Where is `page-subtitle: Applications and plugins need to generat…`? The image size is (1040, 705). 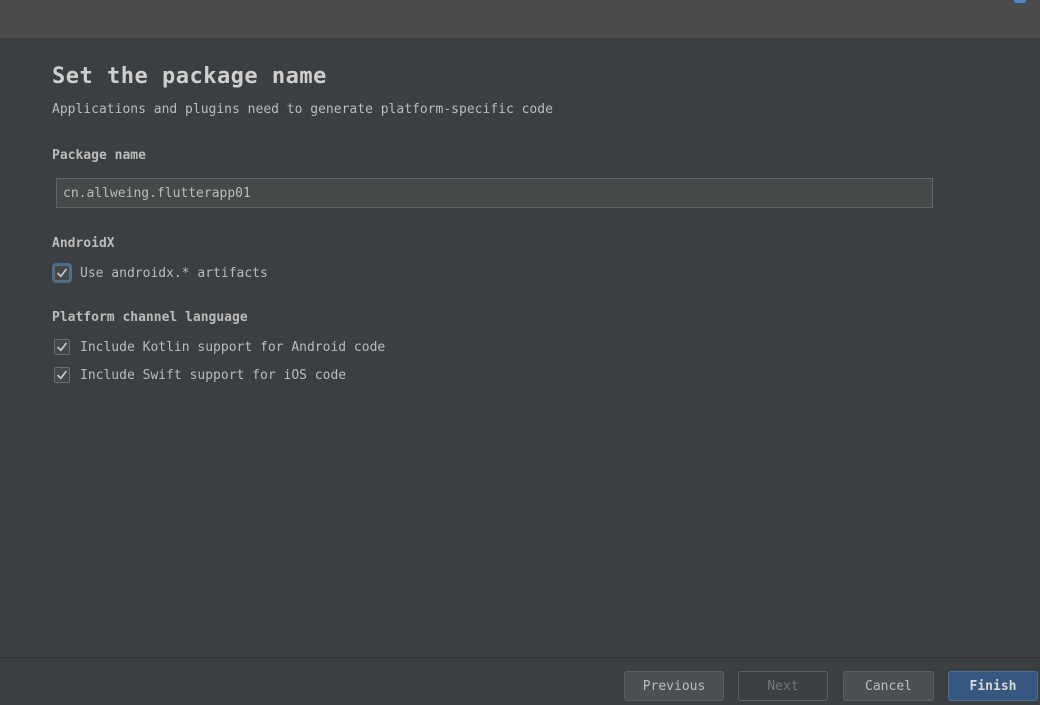 page-subtitle: Applications and plugins need to generat… is located at coordinates (302, 109).